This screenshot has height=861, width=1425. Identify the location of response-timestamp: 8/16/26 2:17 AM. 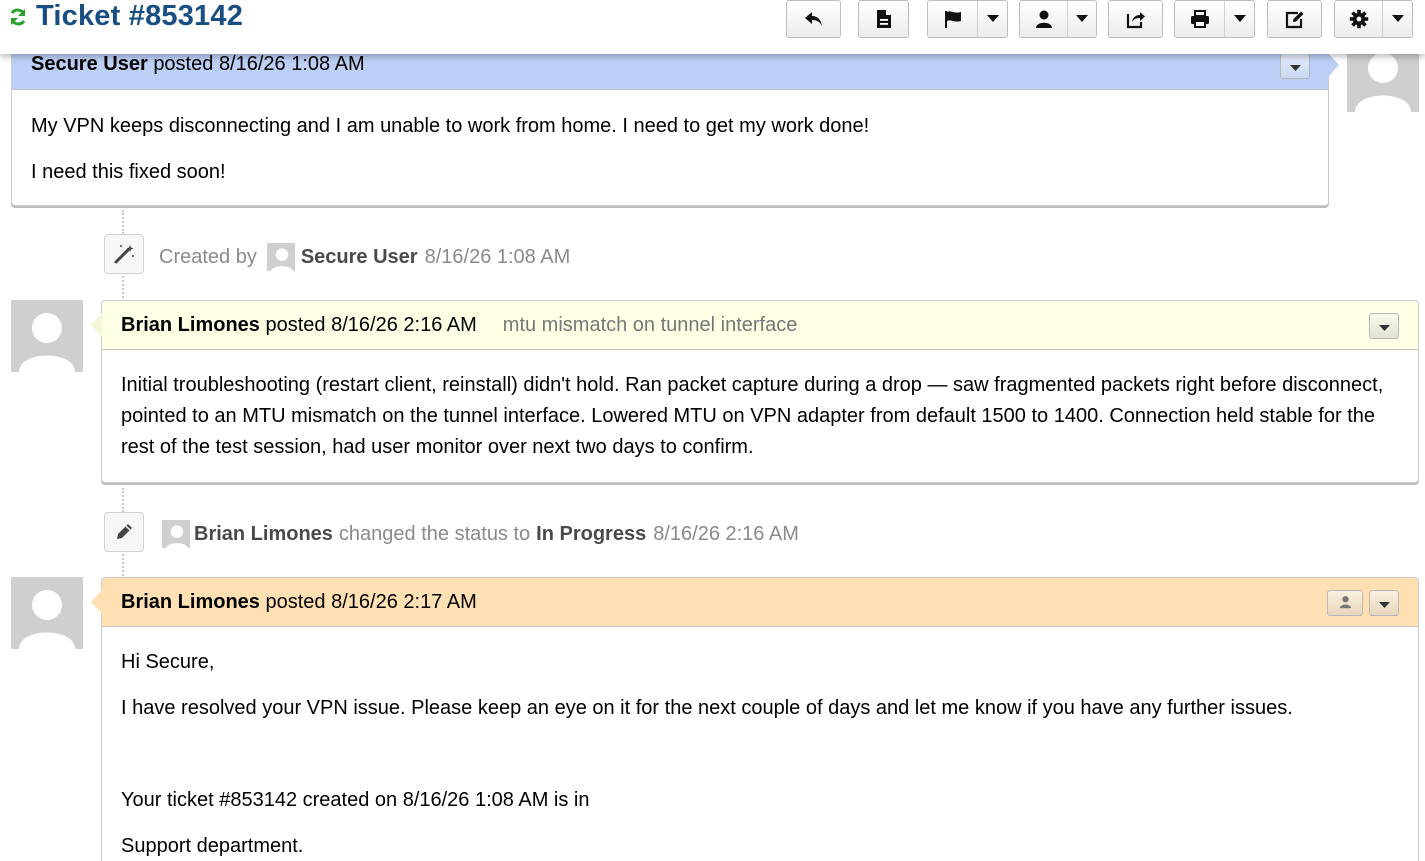
(404, 602).